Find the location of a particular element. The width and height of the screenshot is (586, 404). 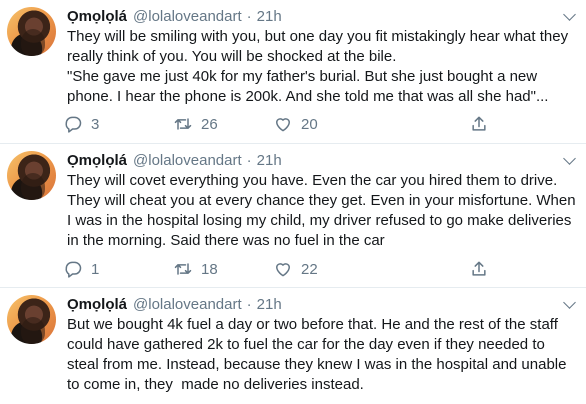

reply-button: 3 is located at coordinates (81, 124).